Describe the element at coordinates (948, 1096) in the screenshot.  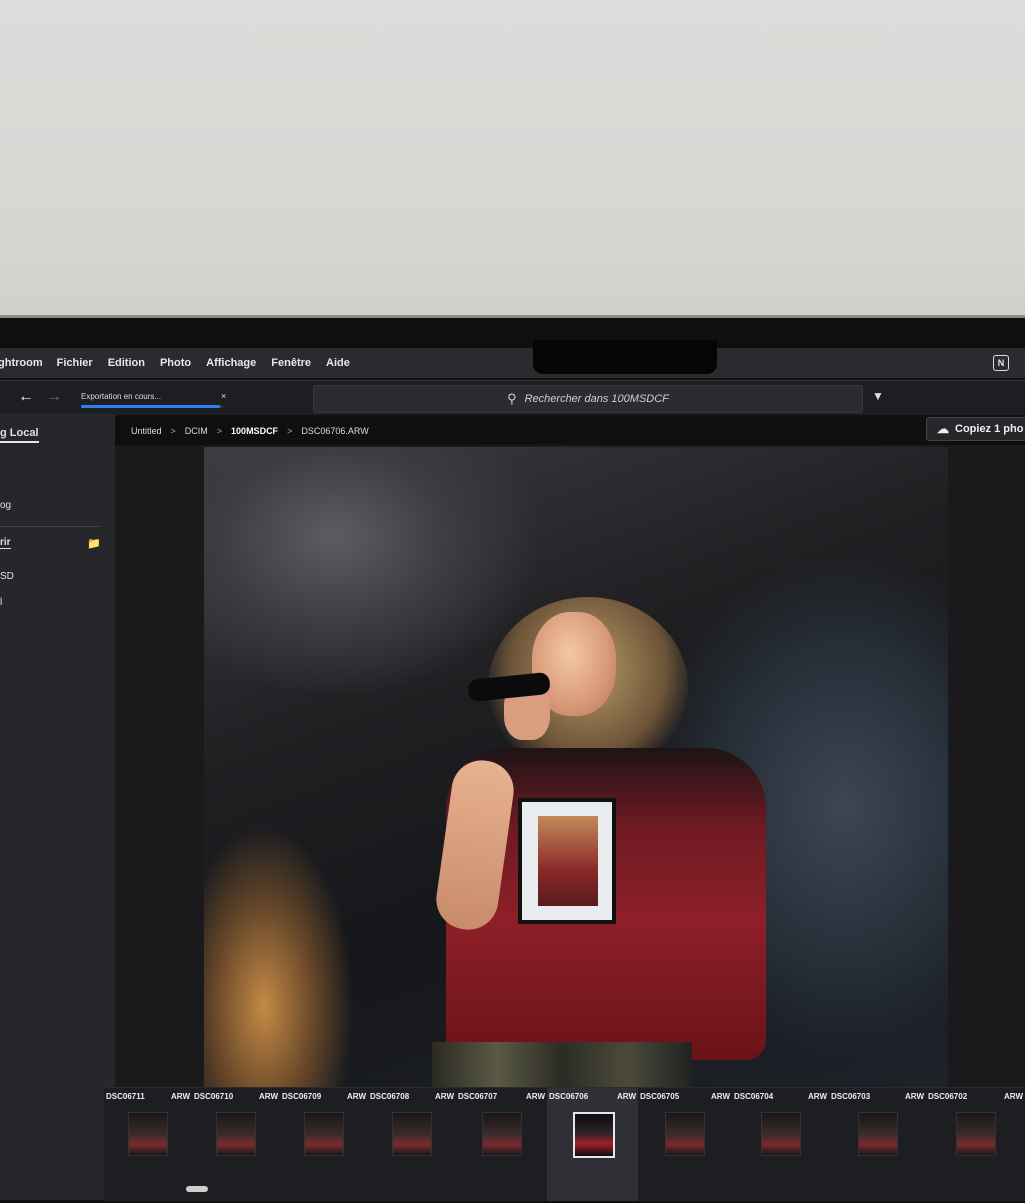
I see `thumbnail-filename: DSC06702` at that location.